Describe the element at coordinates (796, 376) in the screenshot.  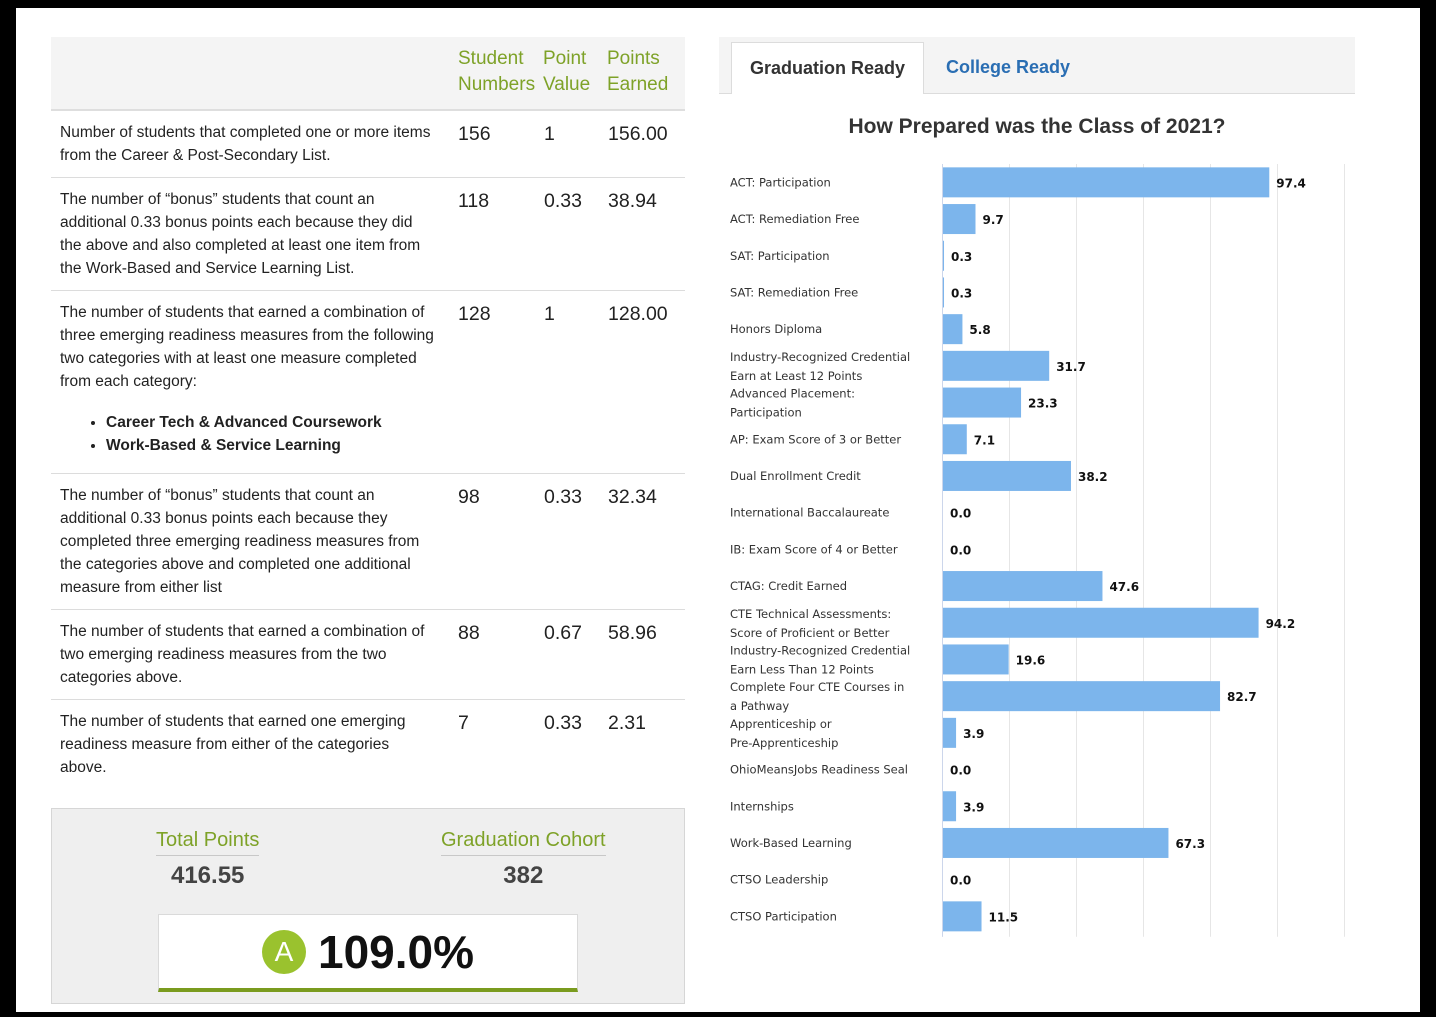
I see `category-label-line: Earn at Least 12 Points` at that location.